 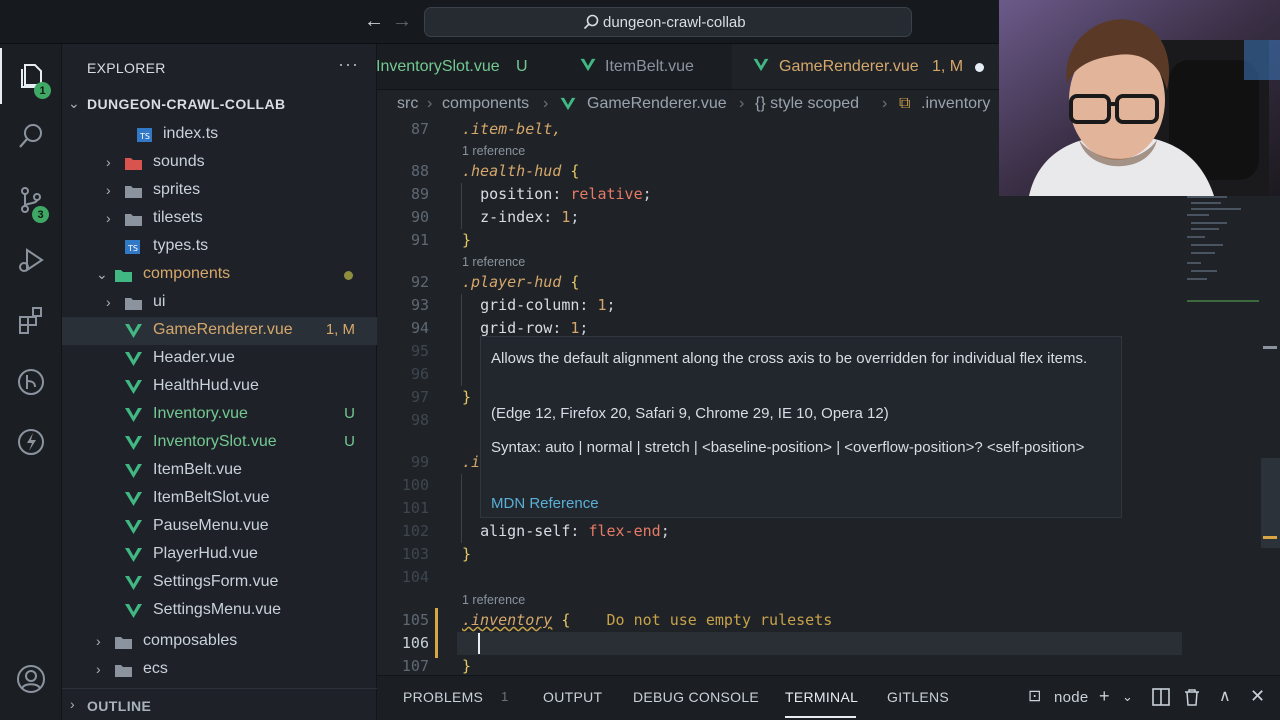 I want to click on terminal-icon: ⊡, so click(x=1035, y=696).